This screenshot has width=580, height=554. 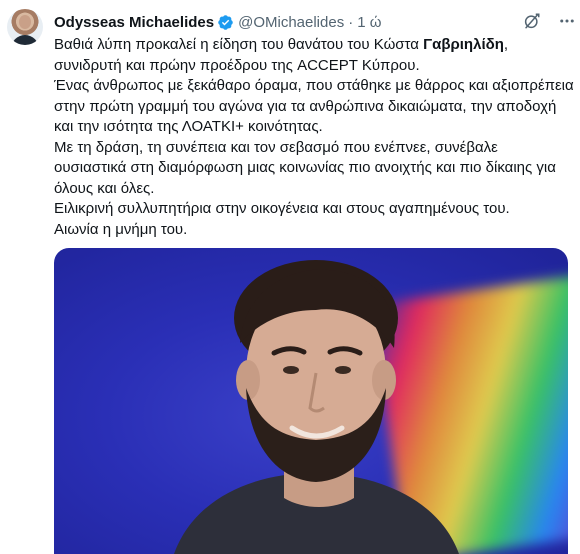 I want to click on avatar-head, so click(x=25, y=22).